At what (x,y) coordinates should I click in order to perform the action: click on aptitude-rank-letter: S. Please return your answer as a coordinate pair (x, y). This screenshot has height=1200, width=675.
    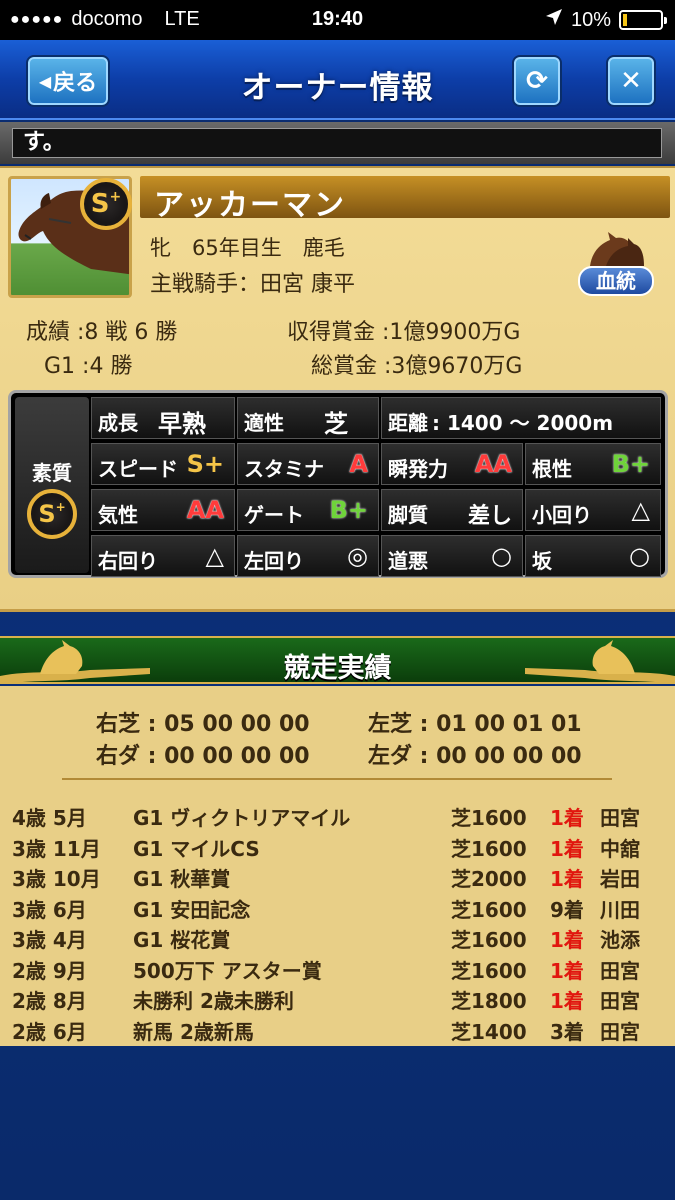
    Looking at the image, I should click on (47, 514).